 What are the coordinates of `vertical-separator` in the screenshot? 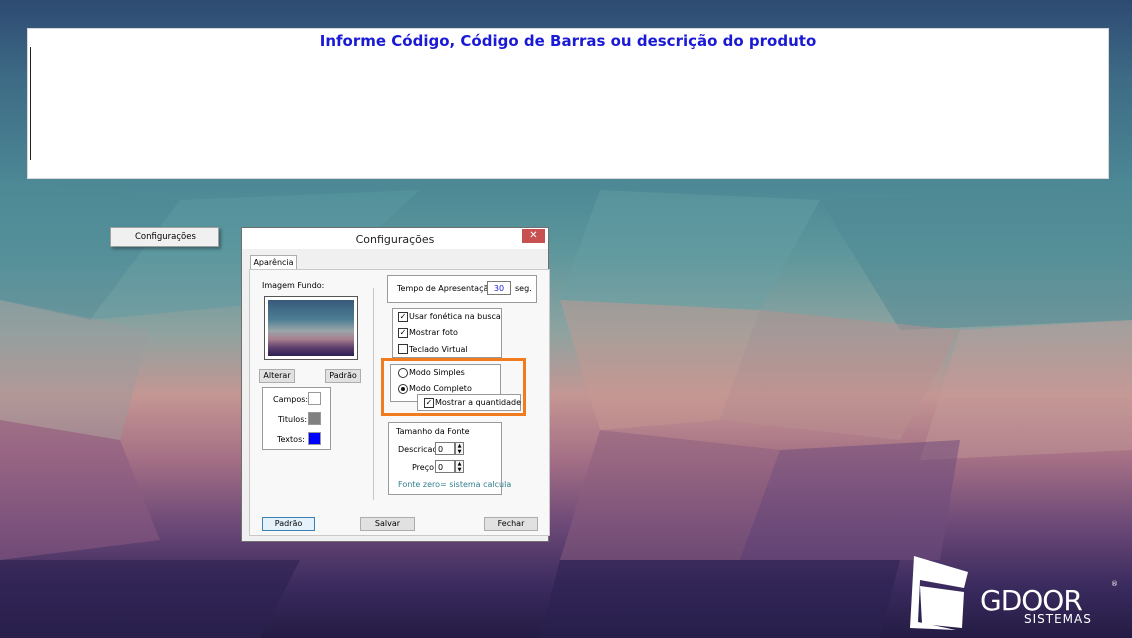 It's located at (373, 394).